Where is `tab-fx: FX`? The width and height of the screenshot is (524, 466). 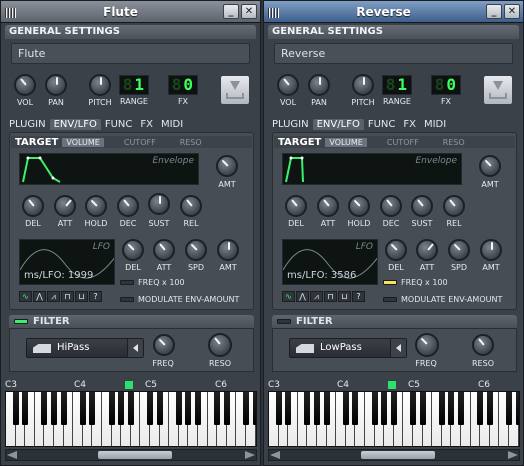 tab-fx: FX is located at coordinates (409, 124).